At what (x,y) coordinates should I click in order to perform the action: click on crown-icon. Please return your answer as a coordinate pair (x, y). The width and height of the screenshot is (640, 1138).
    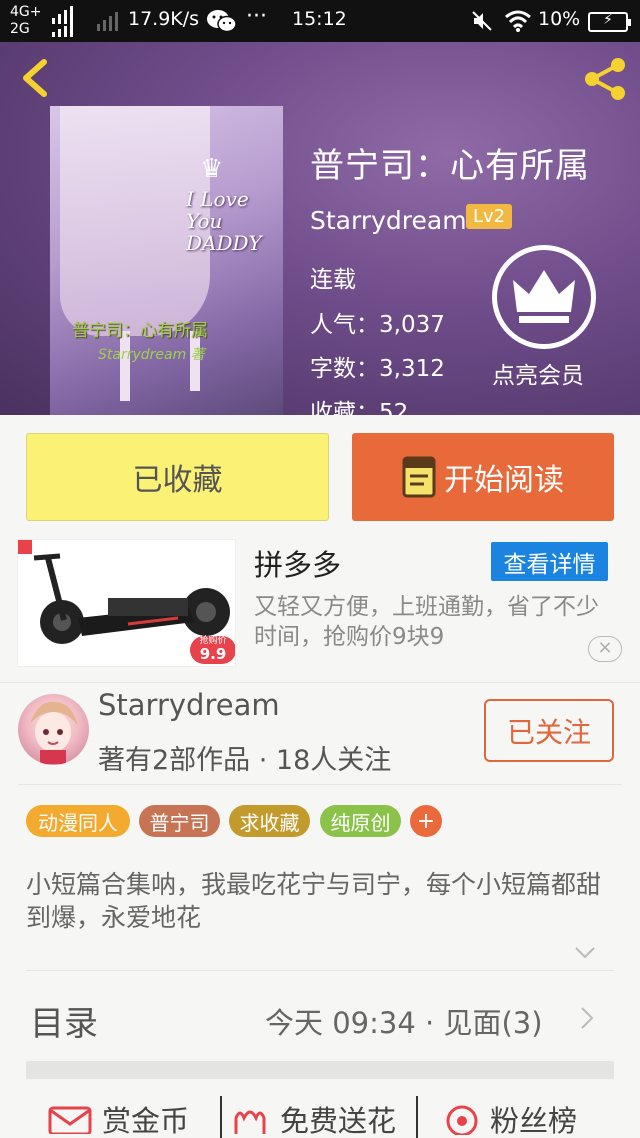
    Looking at the image, I should click on (544, 296).